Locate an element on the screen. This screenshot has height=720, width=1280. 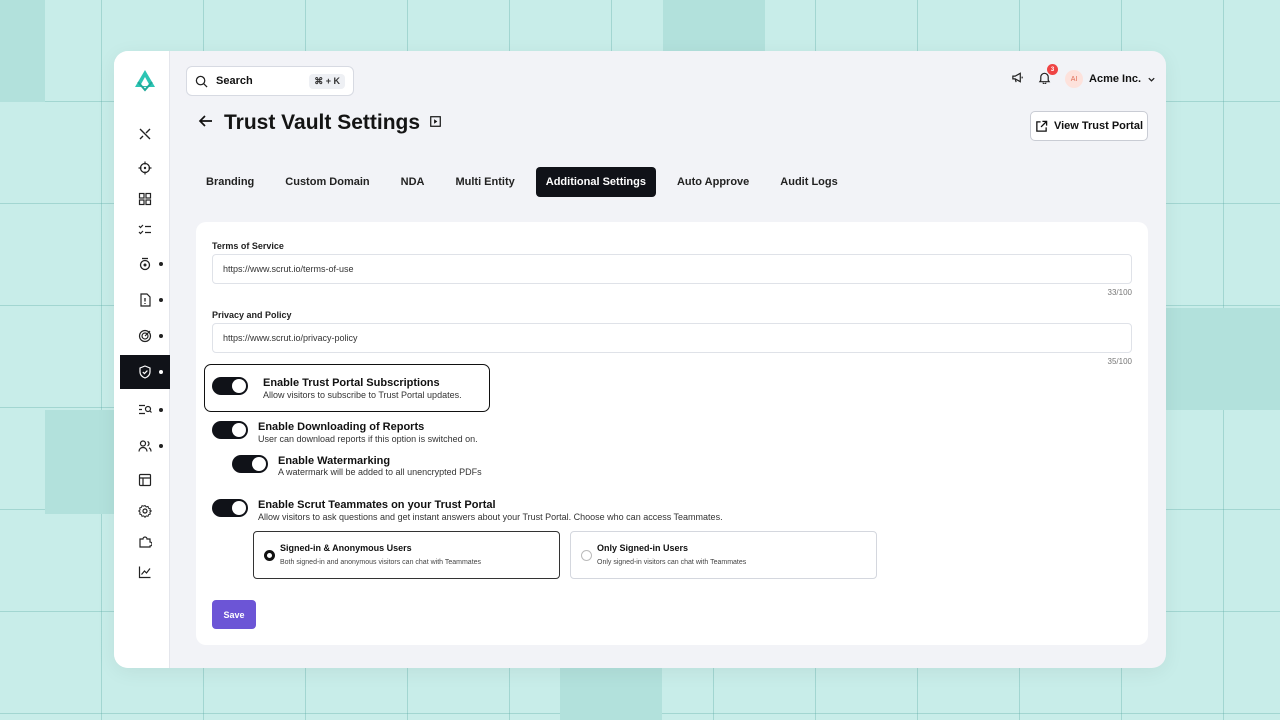
megaphone-icon is located at coordinates (1017, 79).